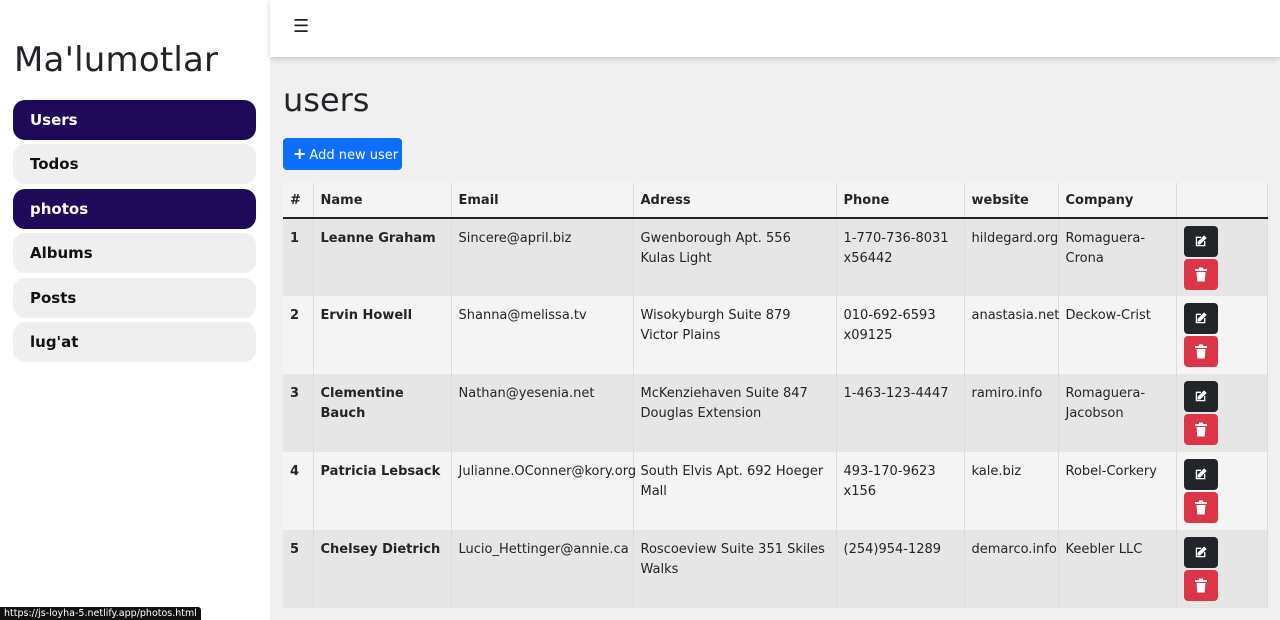 The width and height of the screenshot is (1280, 620). Describe the element at coordinates (542, 257) in the screenshot. I see `cell-email: Sincere@april.biz` at that location.